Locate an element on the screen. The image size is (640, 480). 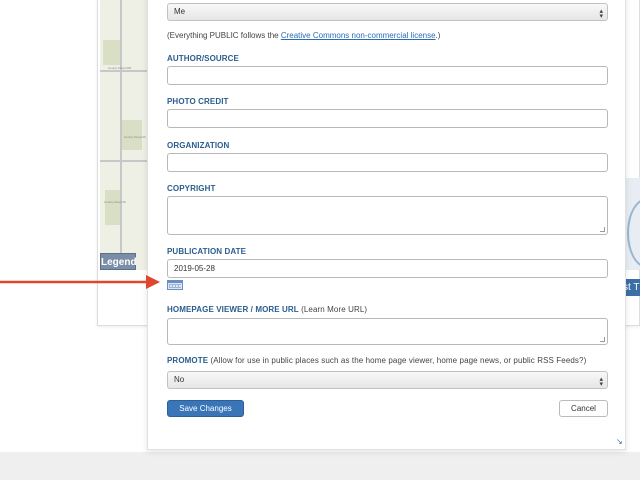
homepage-url-note: (Learn More URL) is located at coordinates (333, 309).